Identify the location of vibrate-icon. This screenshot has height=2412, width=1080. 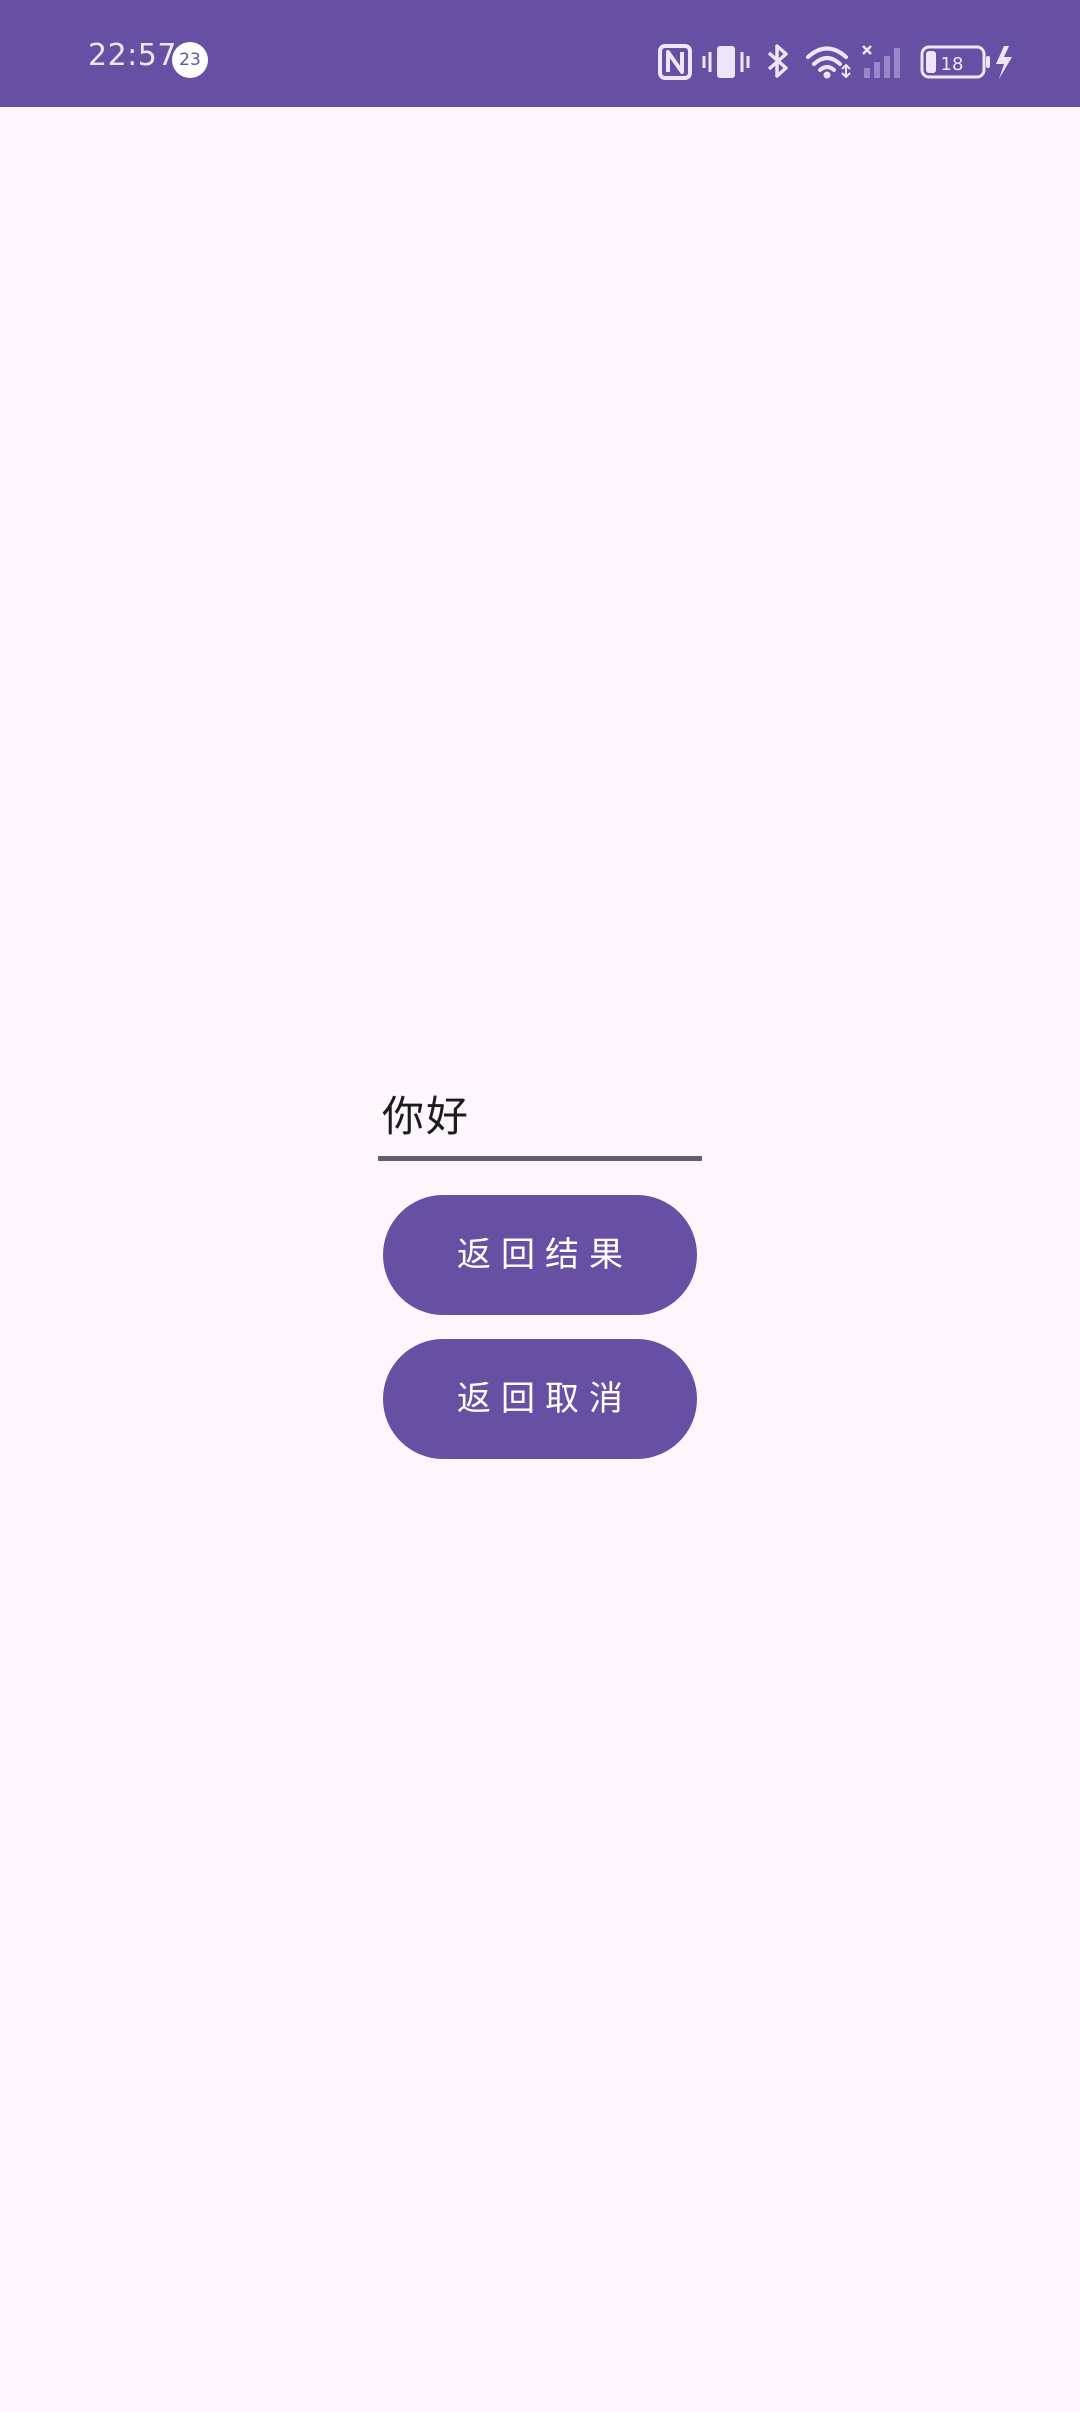
(726, 62).